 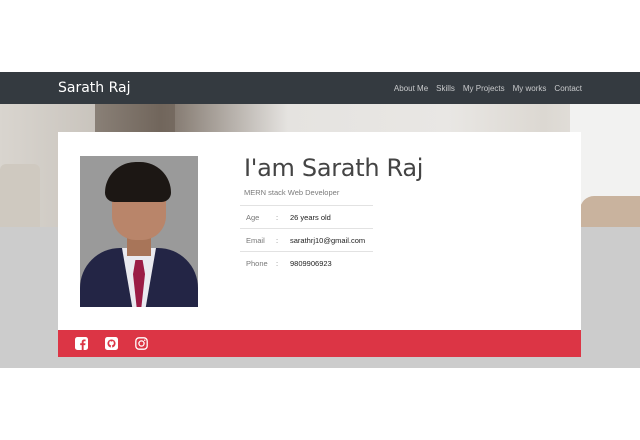 I want to click on nav-contact: Contact, so click(x=568, y=88).